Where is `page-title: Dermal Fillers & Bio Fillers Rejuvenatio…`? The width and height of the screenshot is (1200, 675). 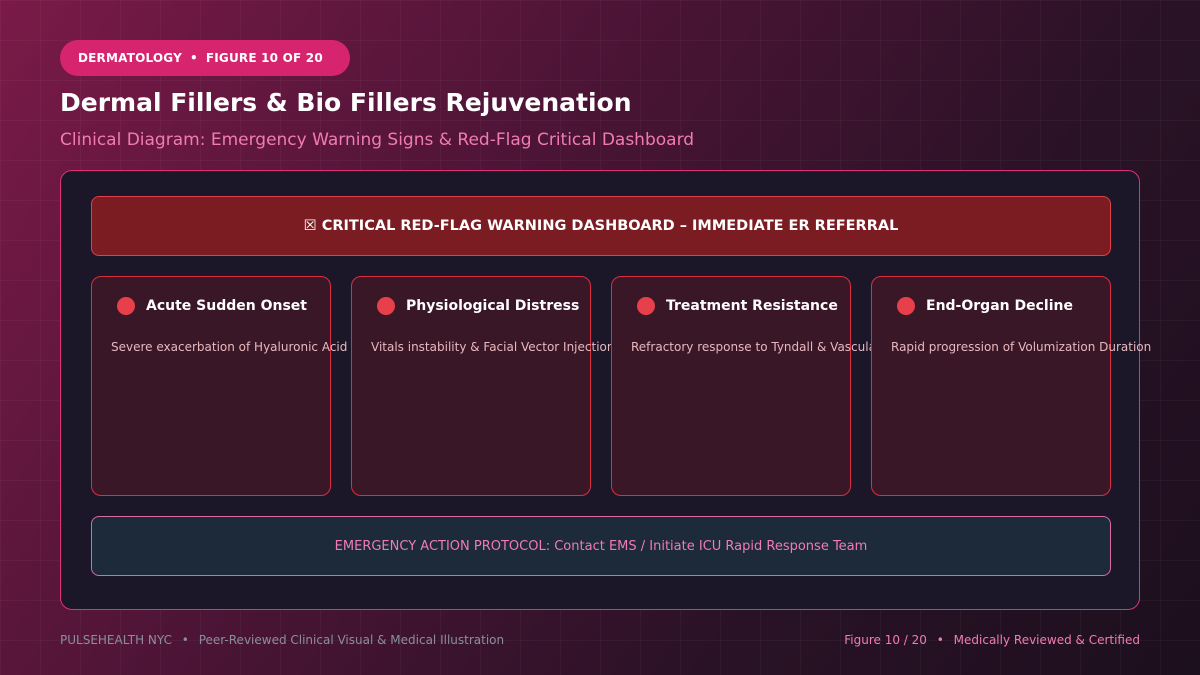 page-title: Dermal Fillers & Bio Fillers Rejuvenatio… is located at coordinates (346, 102).